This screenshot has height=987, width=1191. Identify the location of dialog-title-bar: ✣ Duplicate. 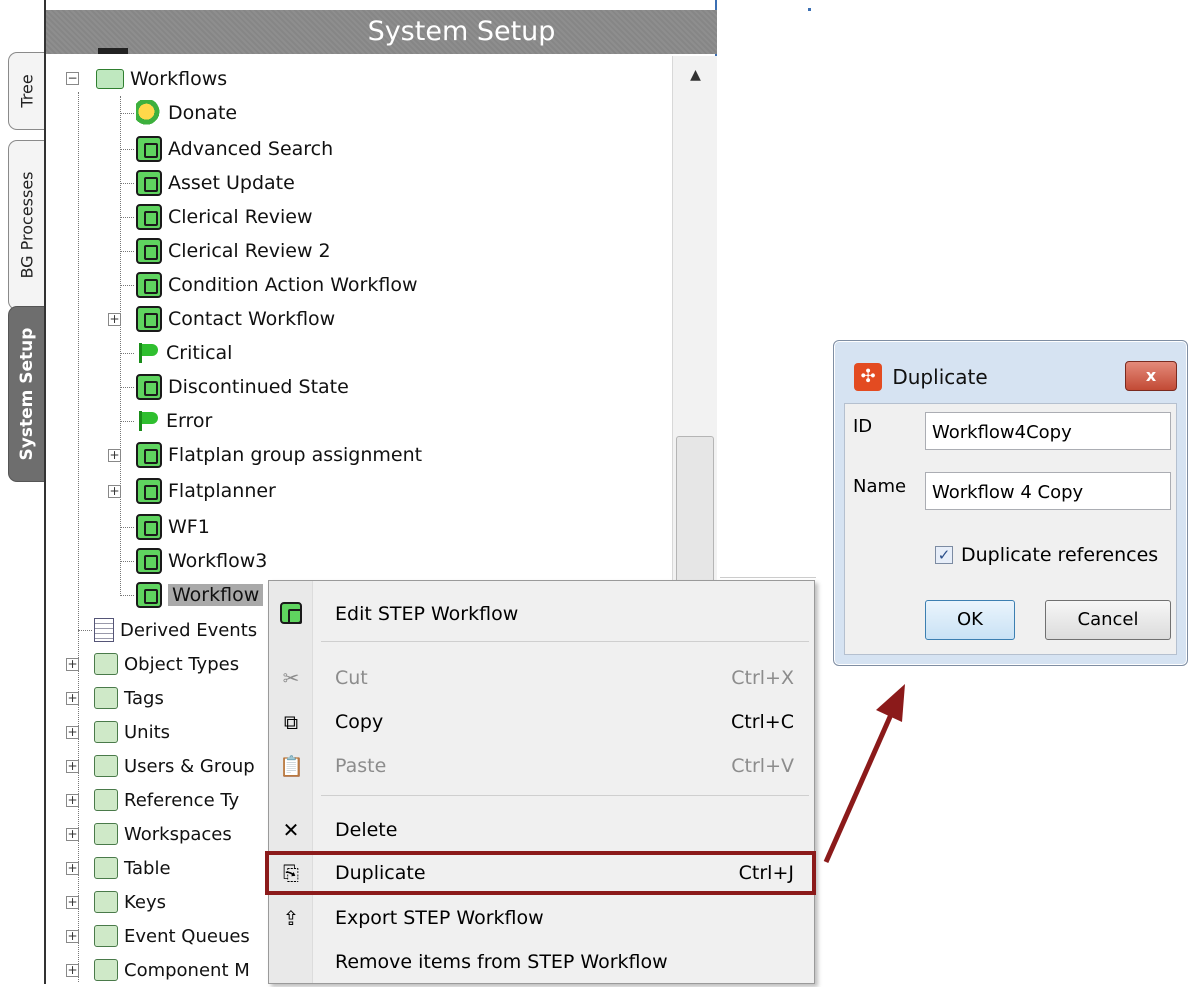
(919, 377).